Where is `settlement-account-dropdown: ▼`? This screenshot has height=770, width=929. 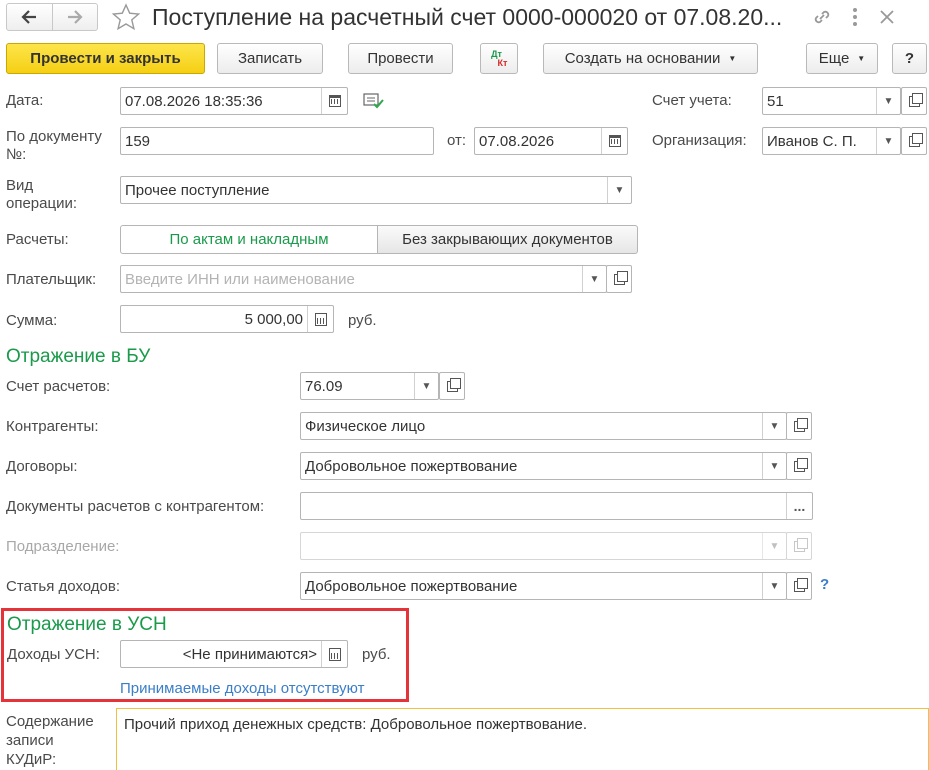
settlement-account-dropdown: ▼ is located at coordinates (426, 386).